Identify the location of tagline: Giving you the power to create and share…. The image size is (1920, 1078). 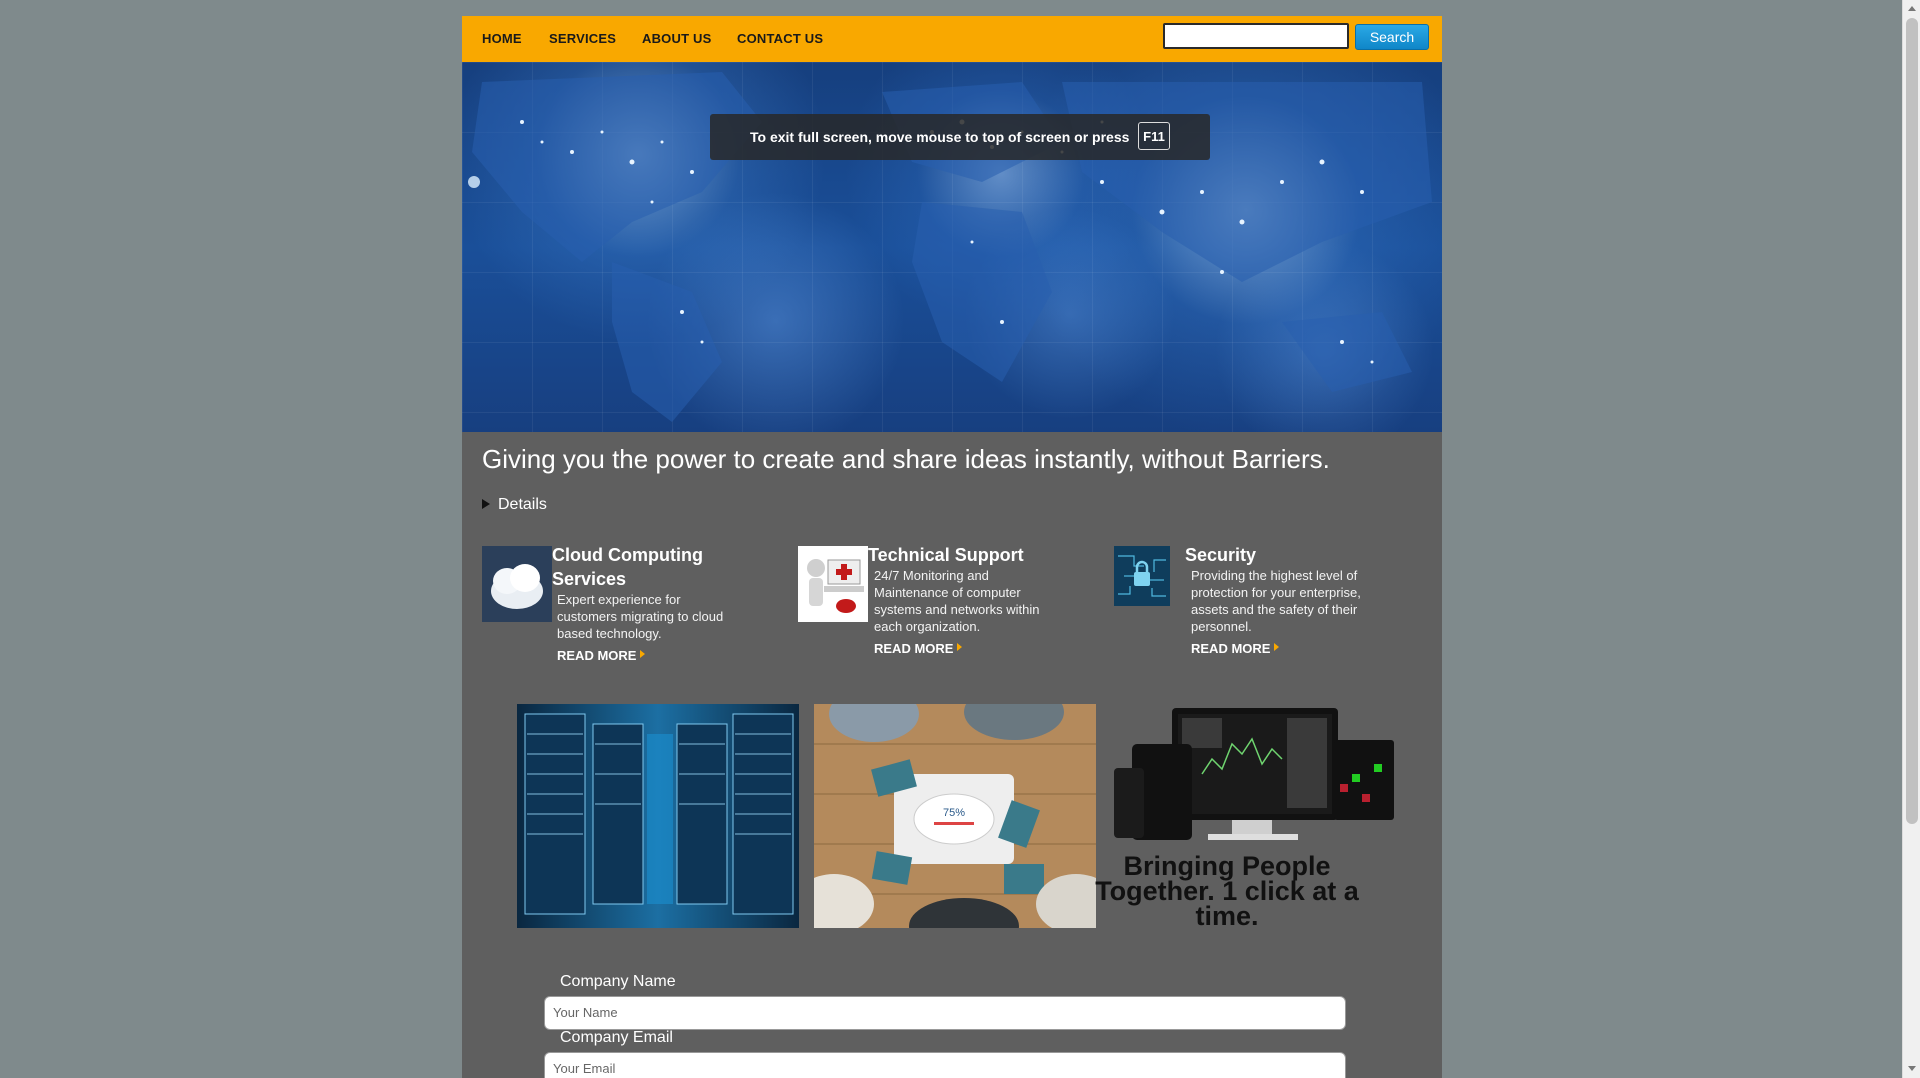
(906, 459).